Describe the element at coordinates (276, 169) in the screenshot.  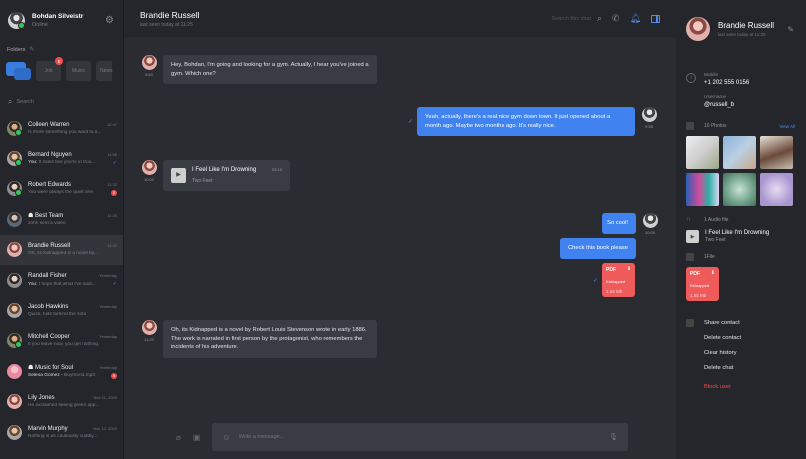
I see `audio-duration: 03:15` at that location.